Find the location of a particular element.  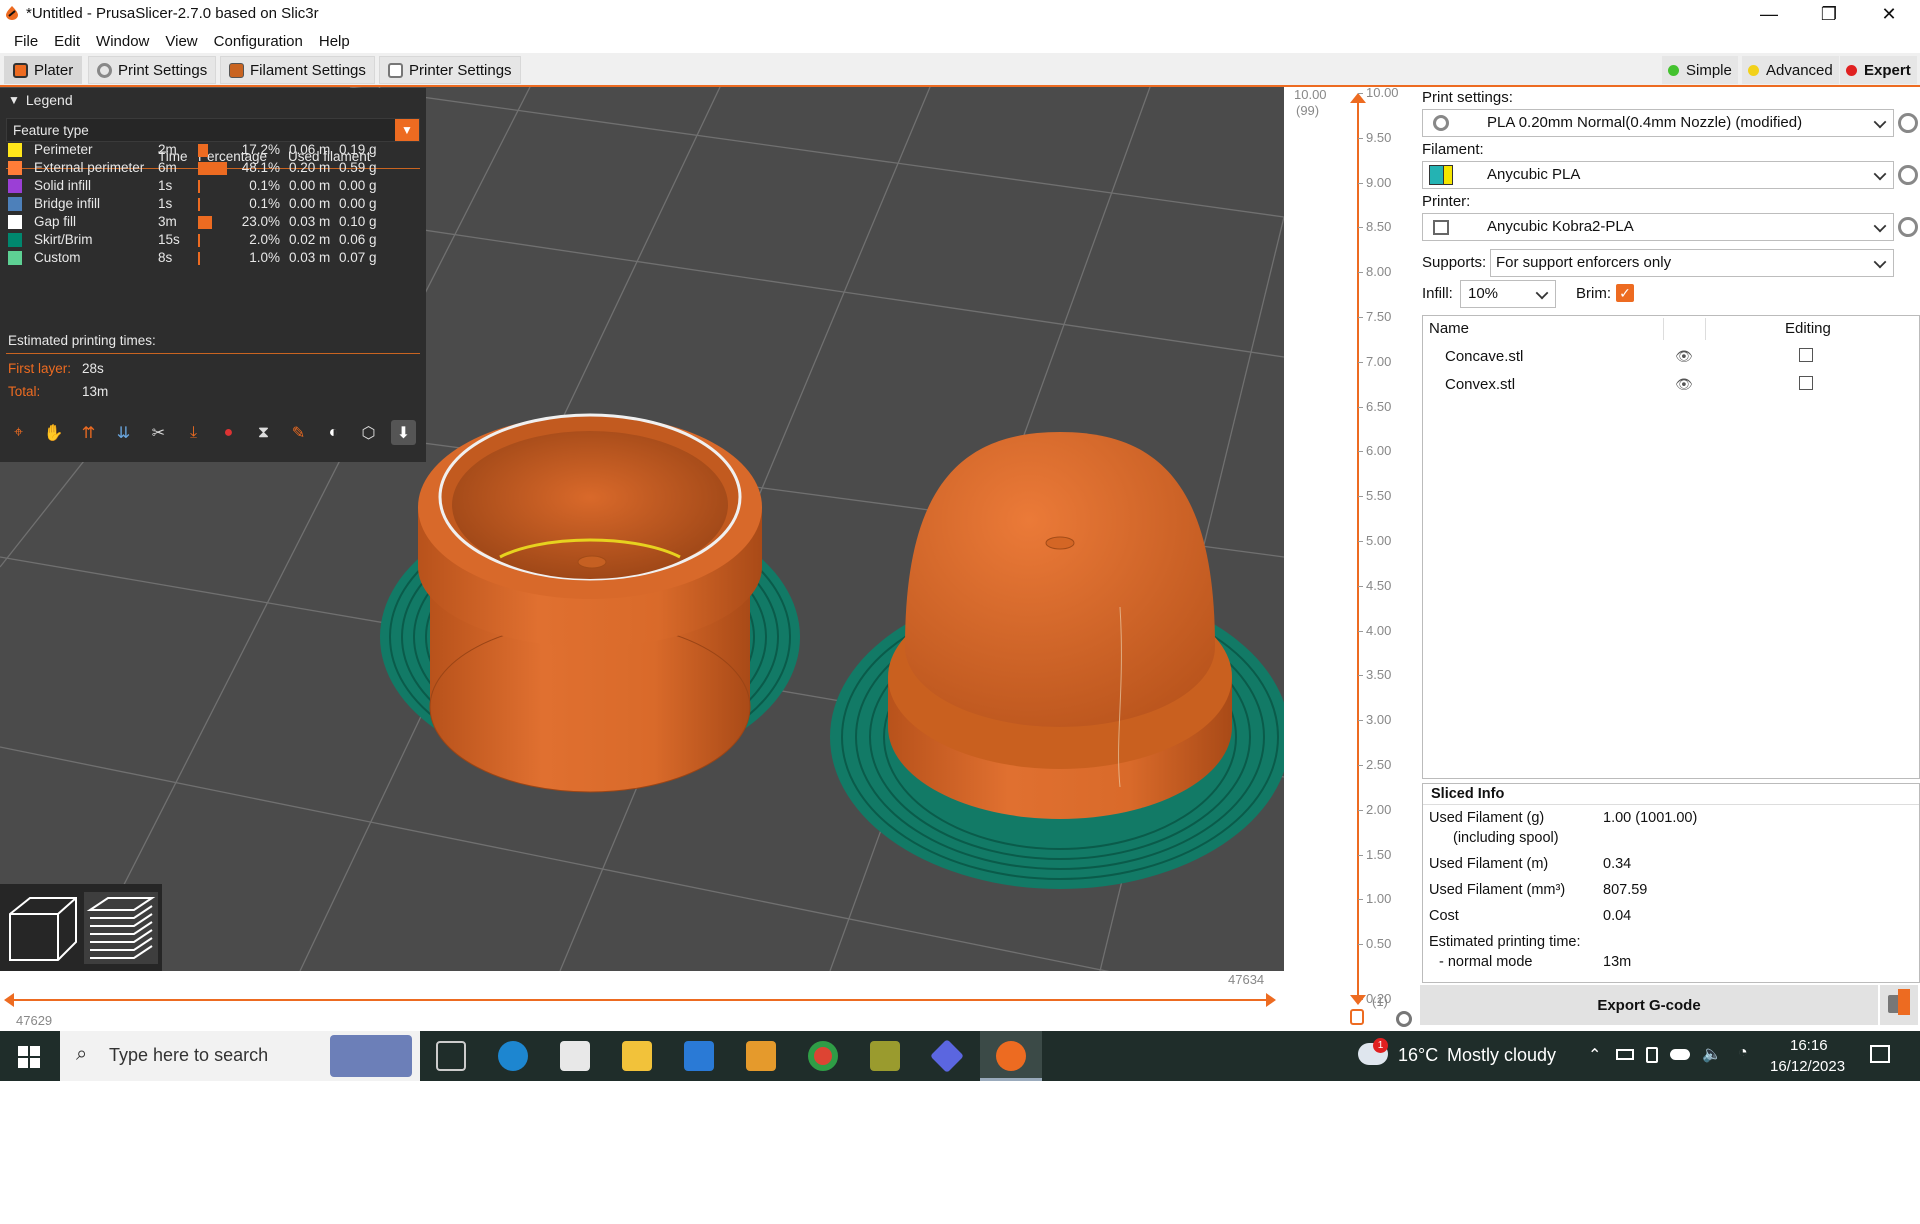

game-icon is located at coordinates (885, 1056).